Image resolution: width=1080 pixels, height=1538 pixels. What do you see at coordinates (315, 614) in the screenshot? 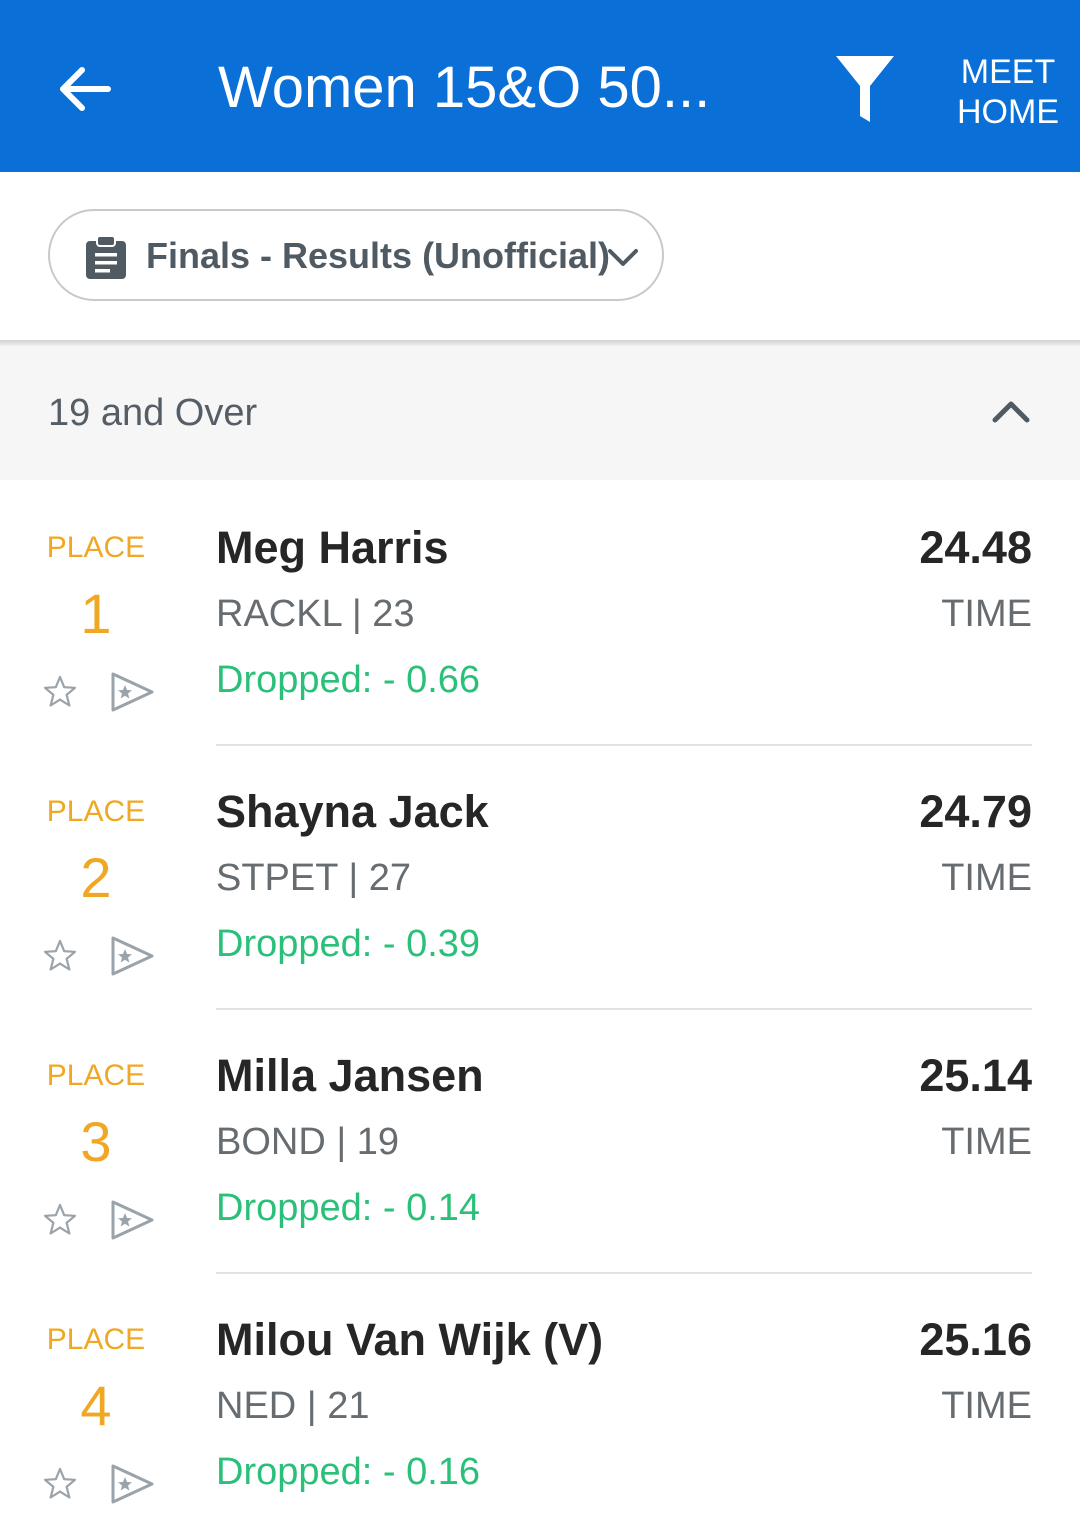
I see `club-age: RACKL | 23` at bounding box center [315, 614].